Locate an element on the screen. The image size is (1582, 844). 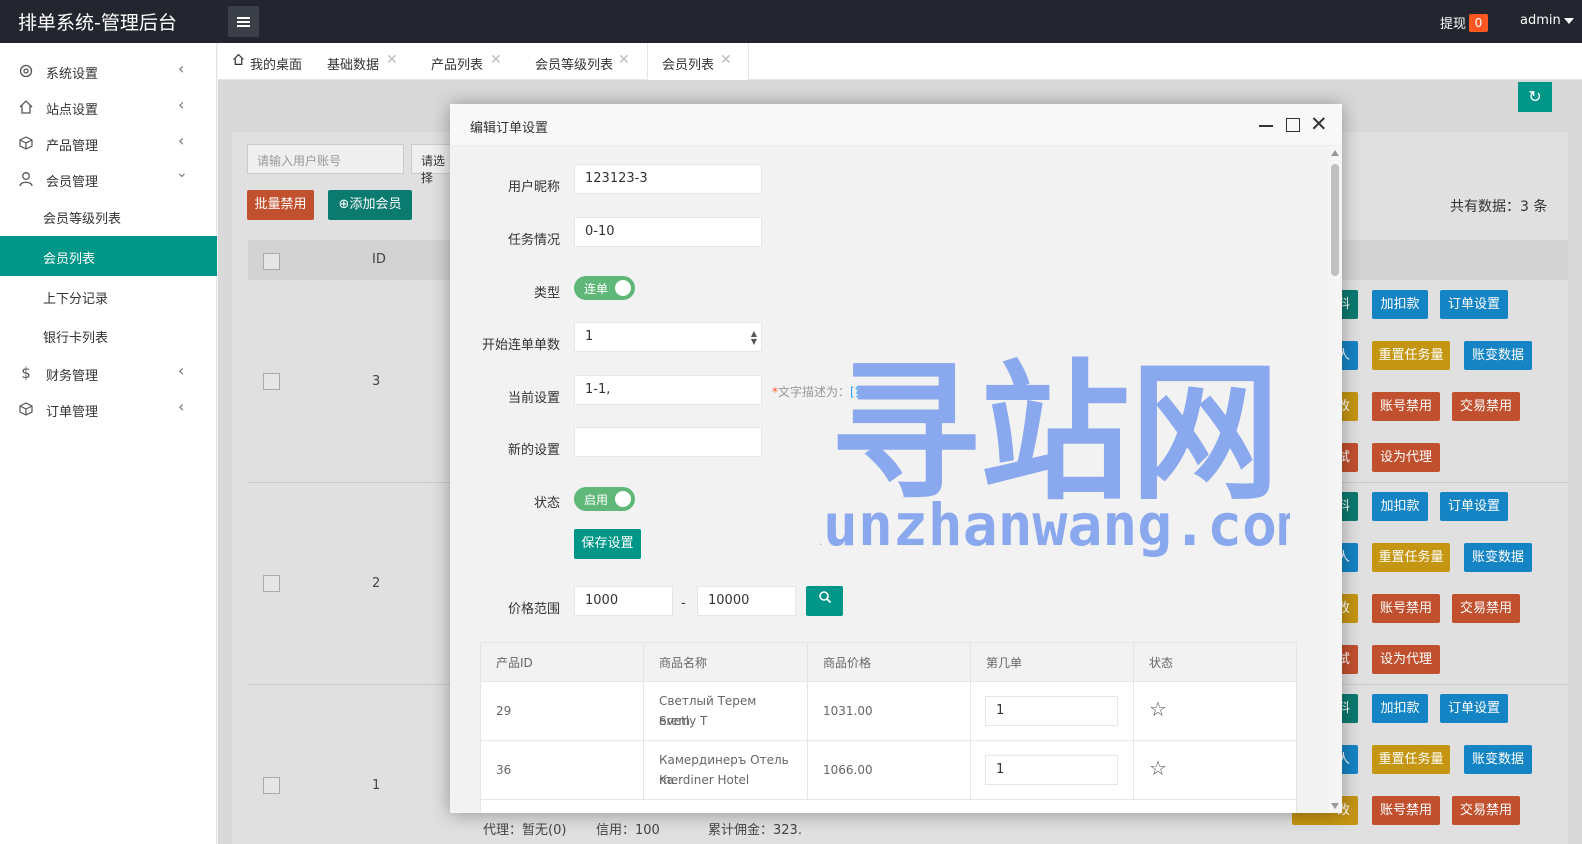
tab-member-list: 会员列表 ✕ is located at coordinates (698, 62).